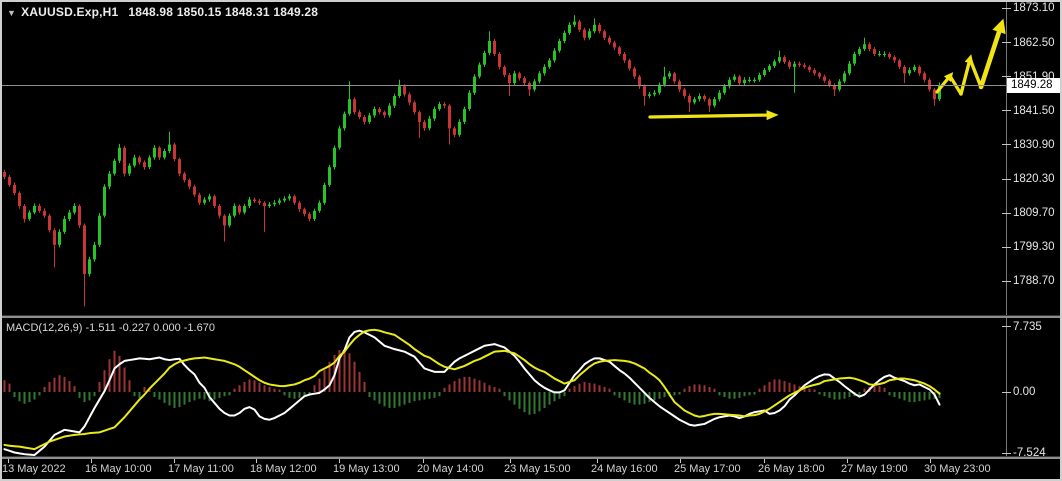 The height and width of the screenshot is (481, 1062). I want to click on current-price-line, so click(504, 85).